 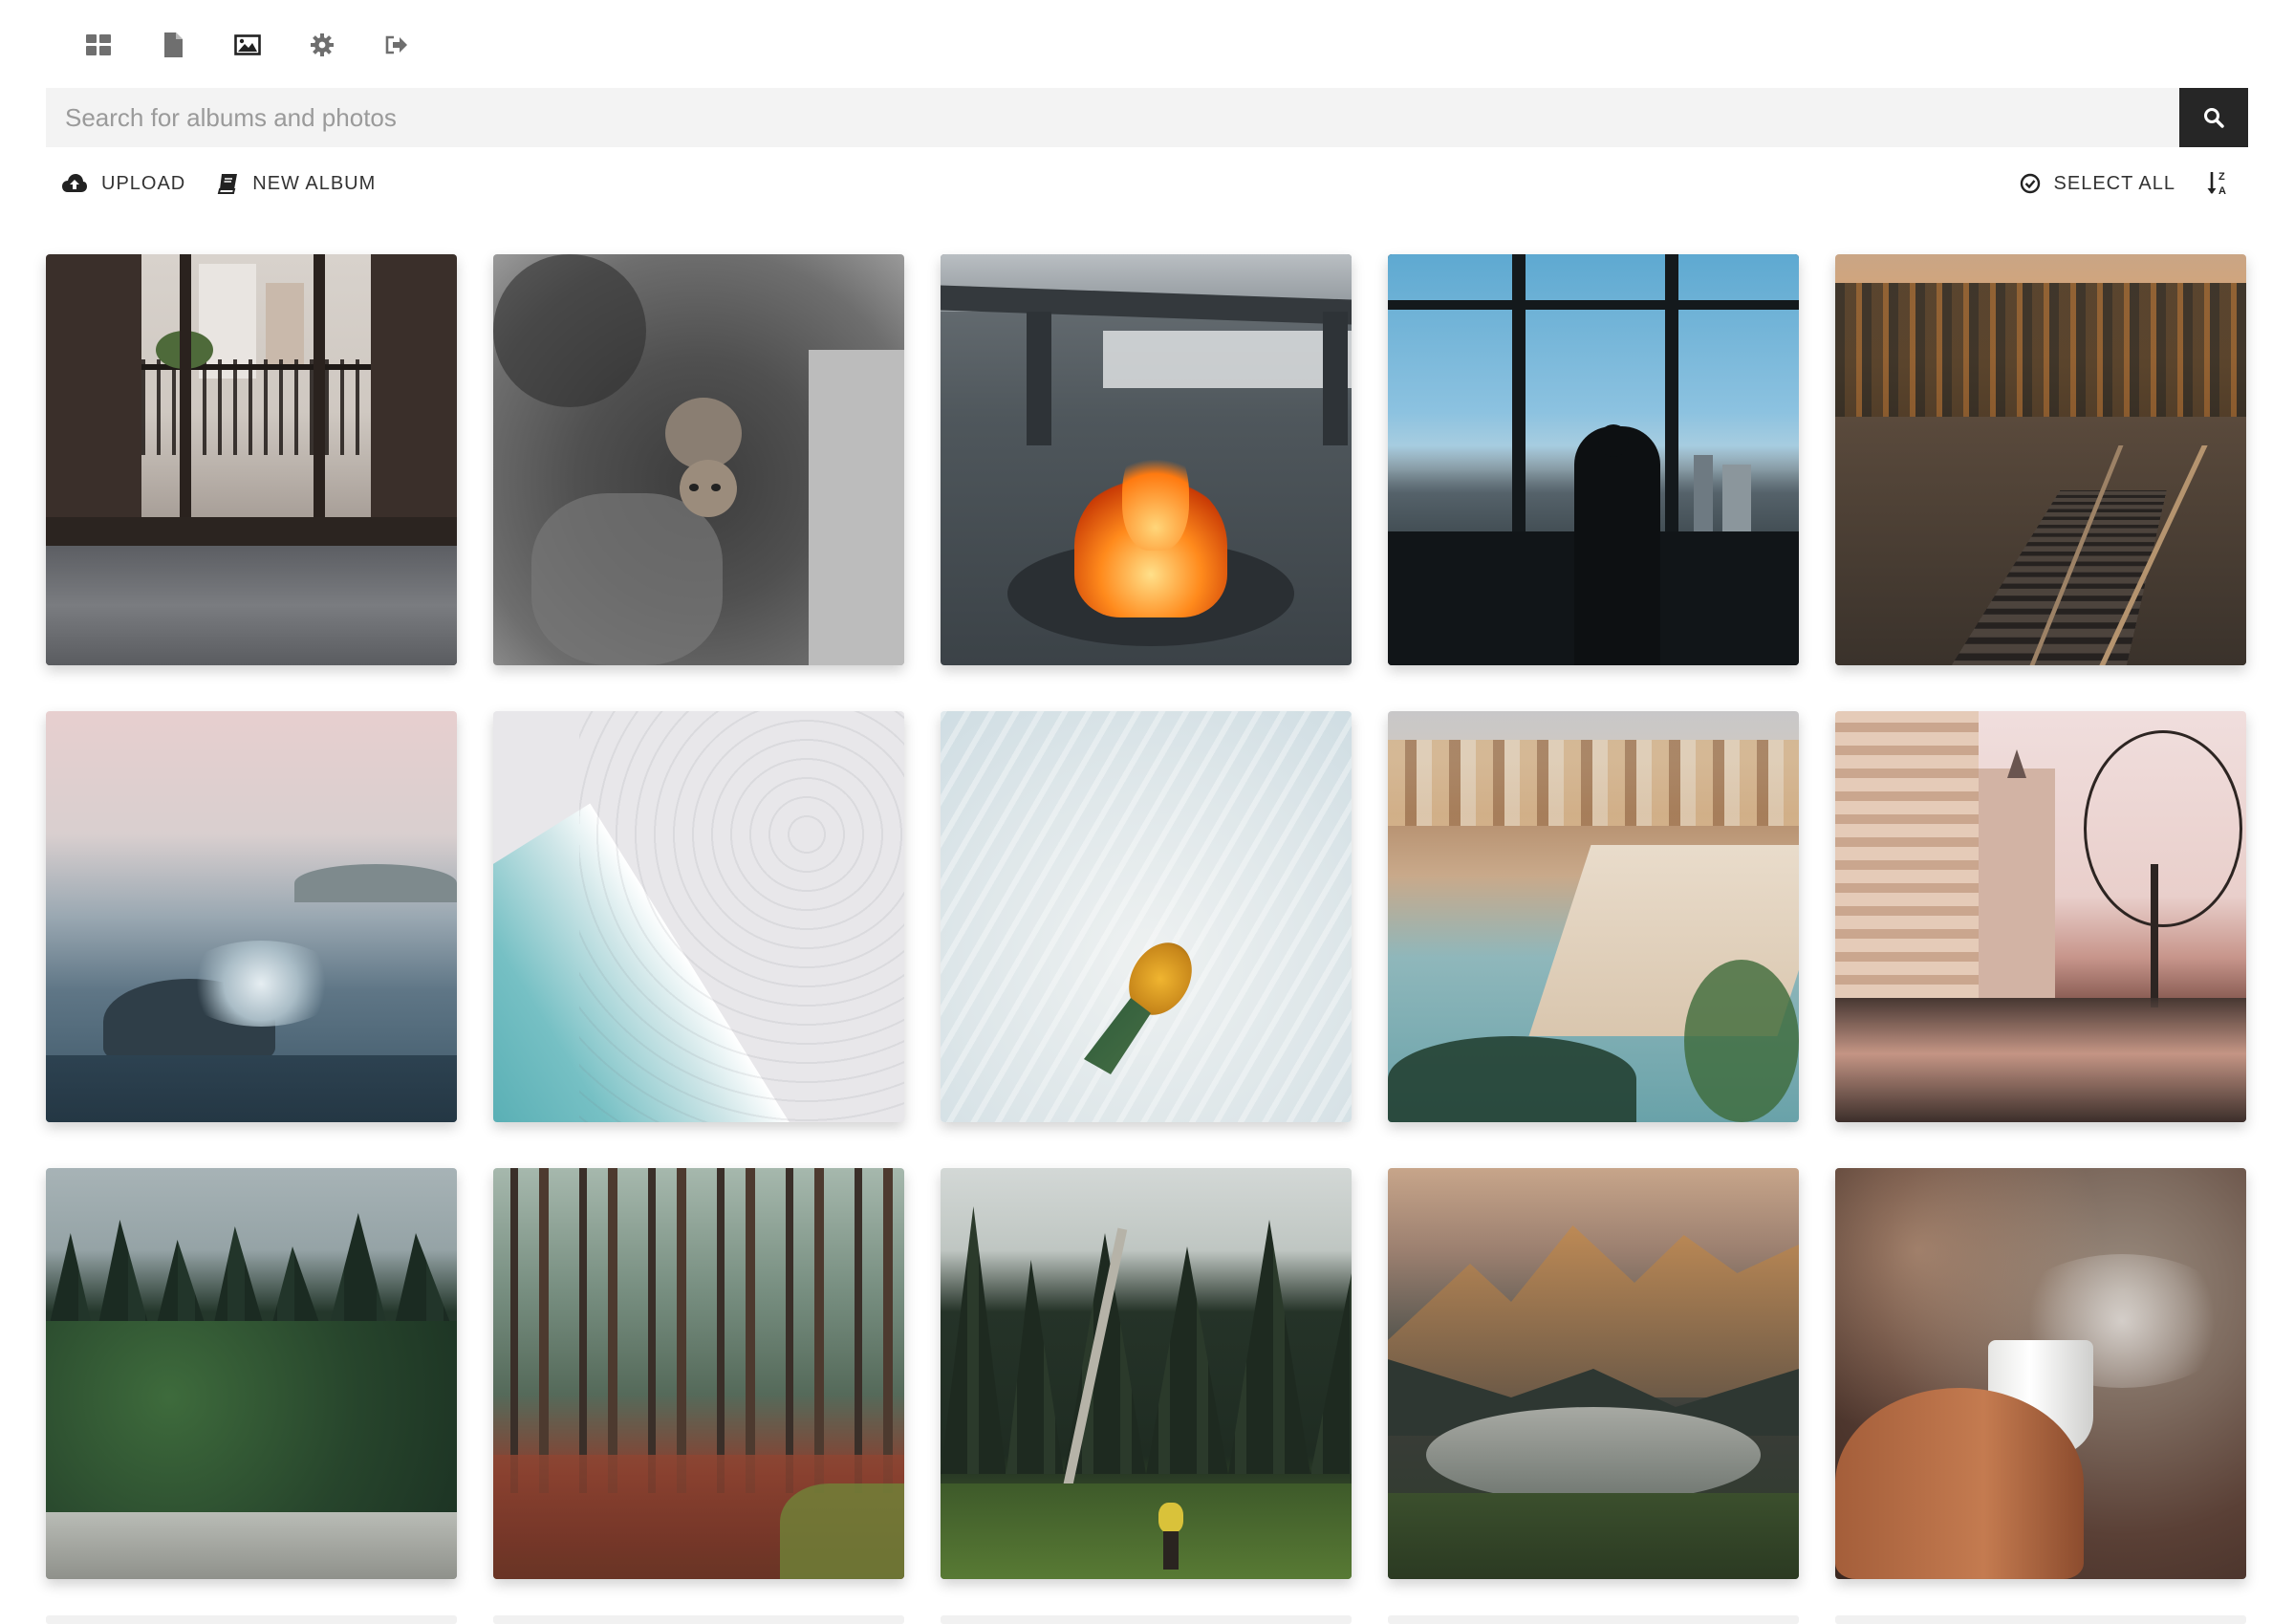 I want to click on upload-label: UPLOAD, so click(x=143, y=183).